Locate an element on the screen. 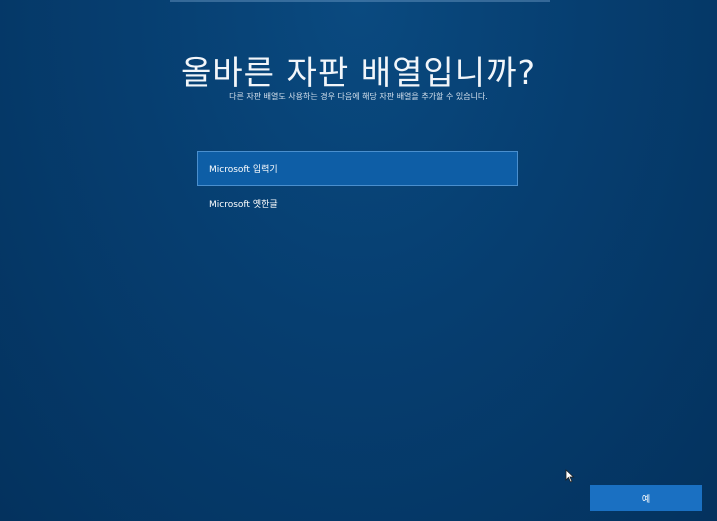 The width and height of the screenshot is (717, 521). keyboard-layout-list: Microsoft 입력기 Microsoft 옛한글 is located at coordinates (357, 186).